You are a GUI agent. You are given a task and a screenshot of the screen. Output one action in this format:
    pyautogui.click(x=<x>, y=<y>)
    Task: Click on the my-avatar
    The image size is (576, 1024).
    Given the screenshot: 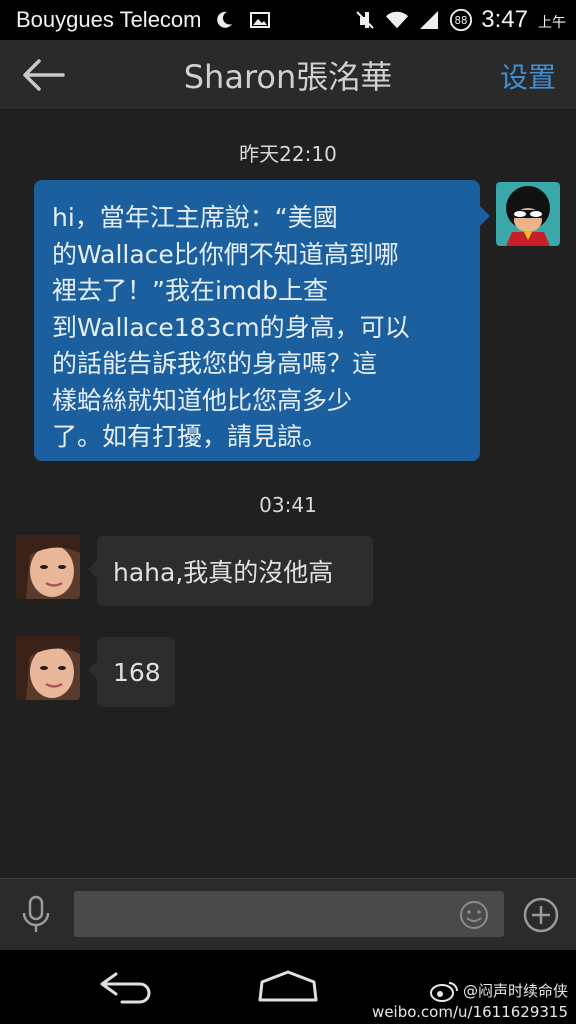 What is the action you would take?
    pyautogui.click(x=528, y=214)
    